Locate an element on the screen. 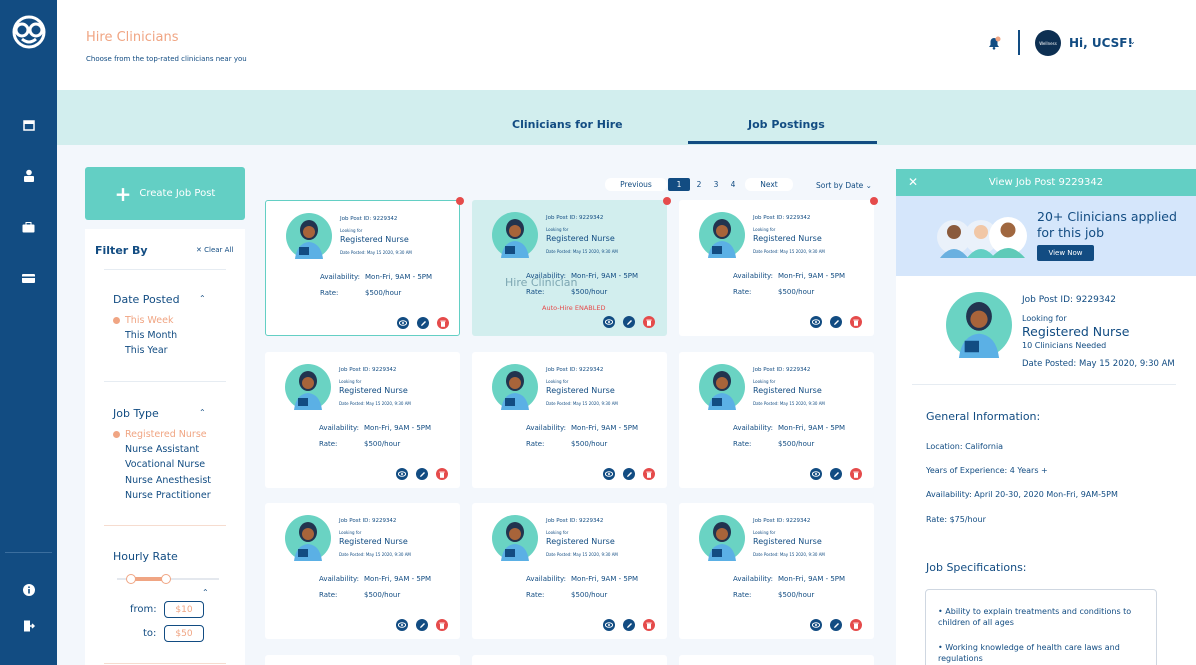 This screenshot has height=665, width=1196. sort-label: Sort by Date is located at coordinates (840, 185).